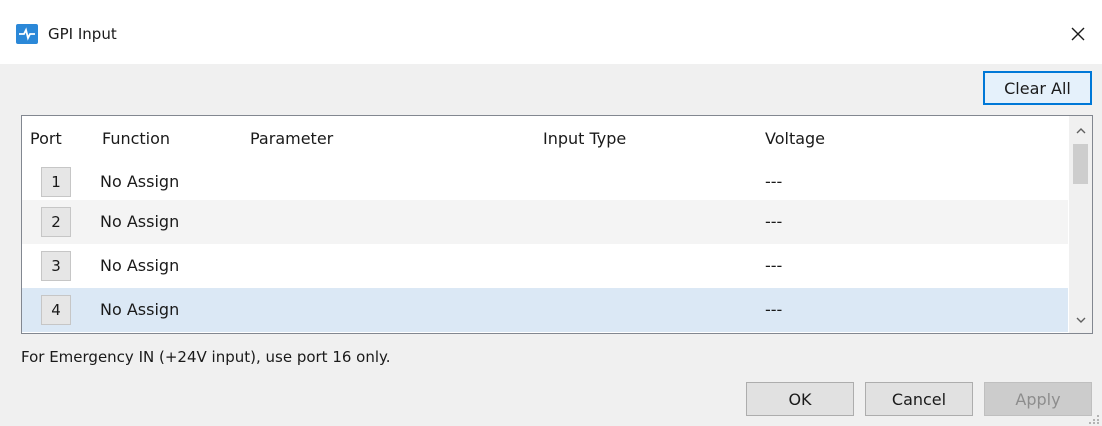  I want to click on chevron-up-icon, so click(1080, 131).